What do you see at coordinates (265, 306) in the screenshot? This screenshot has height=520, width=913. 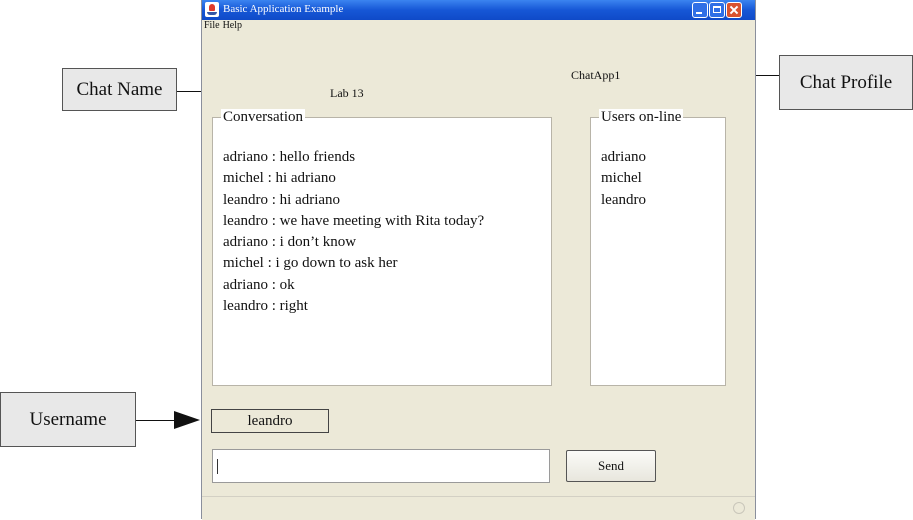 I see `message-line: leandro : right` at bounding box center [265, 306].